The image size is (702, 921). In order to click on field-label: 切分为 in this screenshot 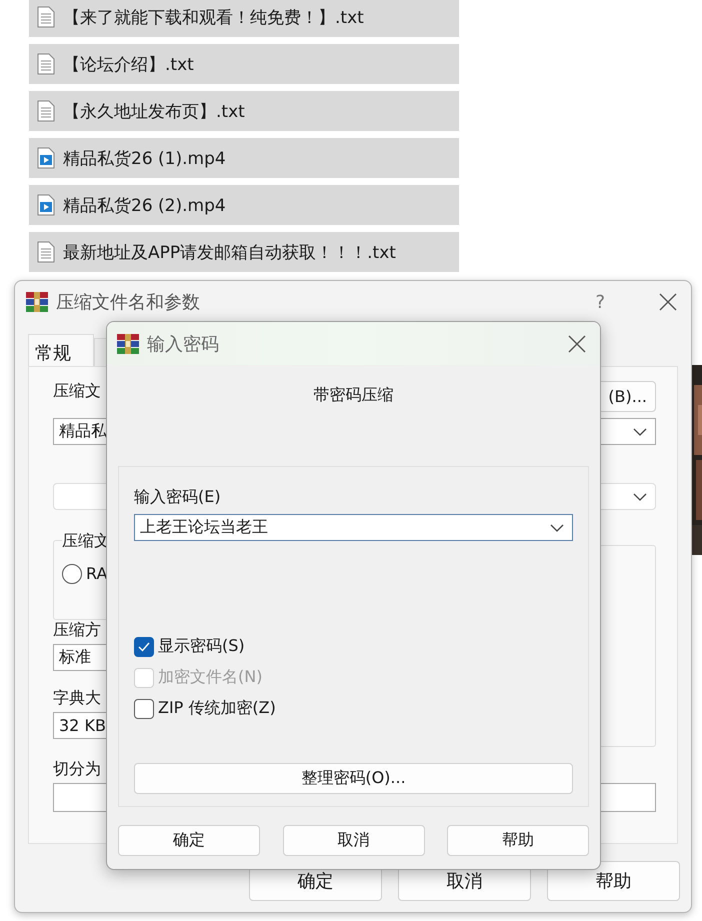, I will do `click(77, 769)`.